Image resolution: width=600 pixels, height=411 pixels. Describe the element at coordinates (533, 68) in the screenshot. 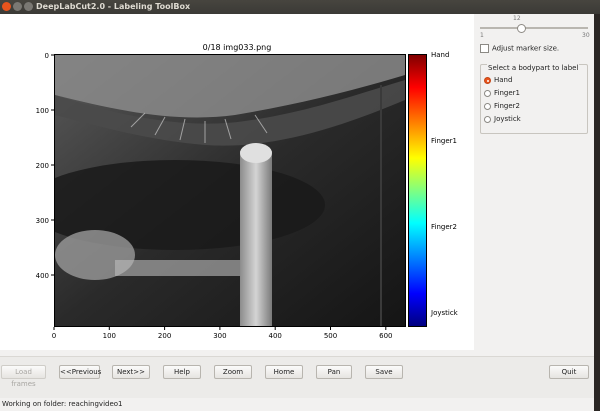

I see `bodypart-group-title: Select a bodypart to label` at that location.